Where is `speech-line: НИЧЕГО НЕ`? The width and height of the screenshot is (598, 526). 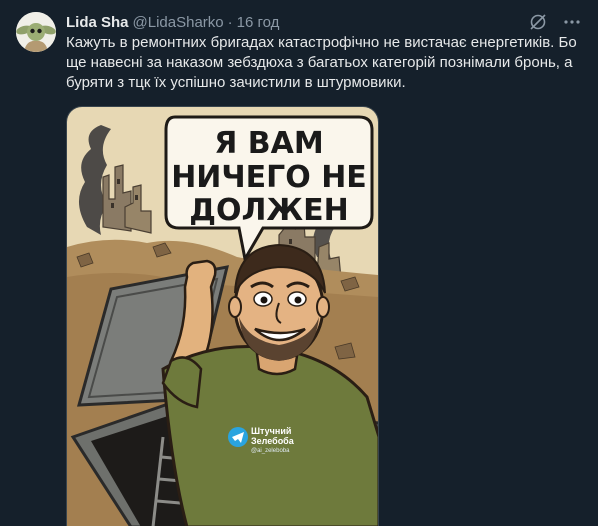 speech-line: НИЧЕГО НЕ is located at coordinates (269, 177).